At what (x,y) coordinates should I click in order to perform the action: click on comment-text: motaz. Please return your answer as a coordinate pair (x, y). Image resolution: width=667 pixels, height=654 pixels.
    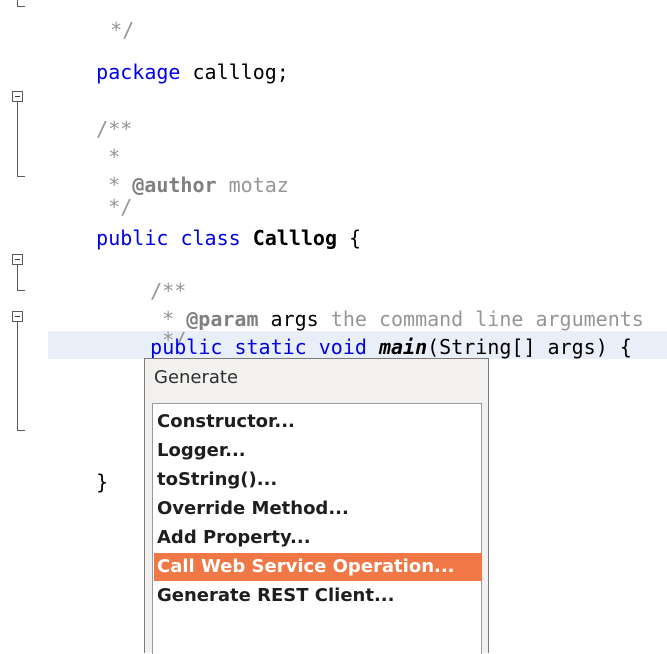
    Looking at the image, I should click on (252, 185).